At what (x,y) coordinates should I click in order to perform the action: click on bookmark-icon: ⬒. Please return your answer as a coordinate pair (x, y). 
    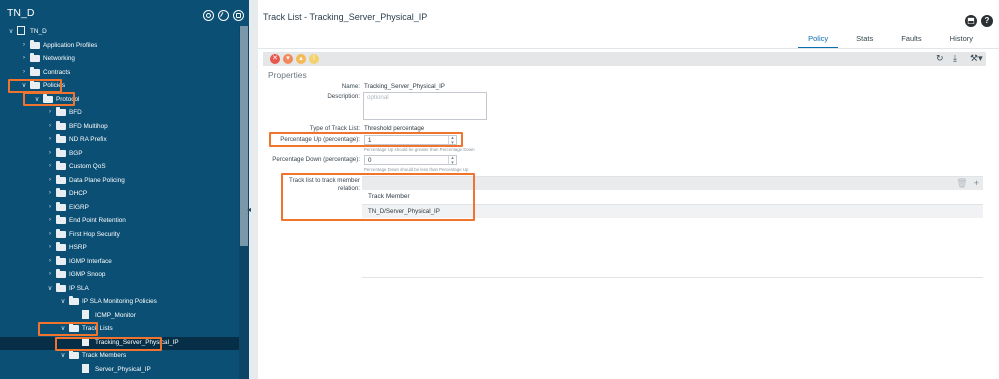
    Looking at the image, I should click on (971, 21).